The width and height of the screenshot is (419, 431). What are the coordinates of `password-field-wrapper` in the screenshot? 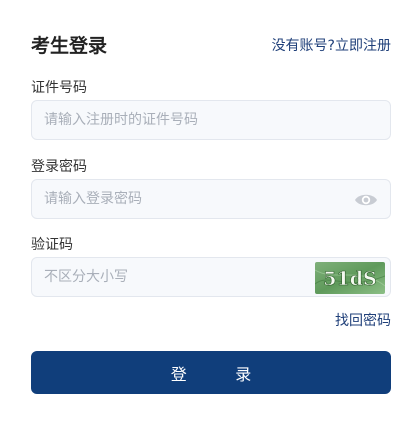 It's located at (211, 199).